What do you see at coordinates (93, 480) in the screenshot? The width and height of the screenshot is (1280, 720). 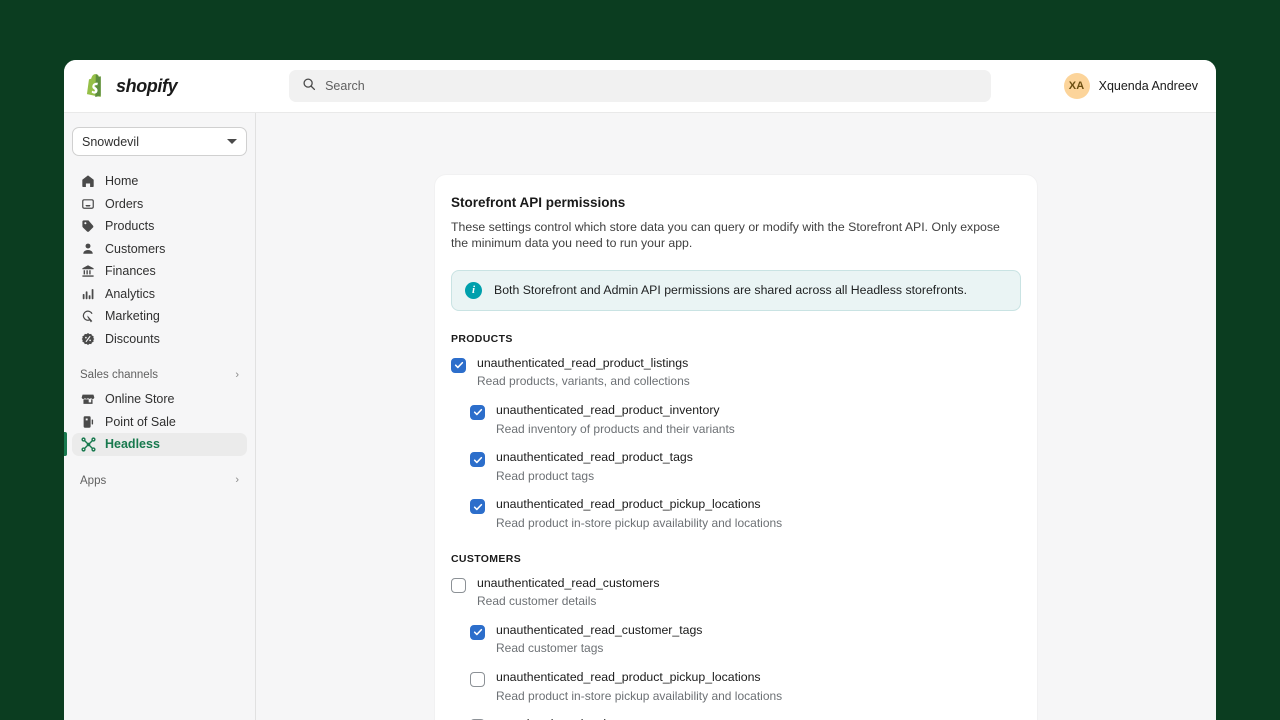 I see `sidebar-group-title: Apps` at bounding box center [93, 480].